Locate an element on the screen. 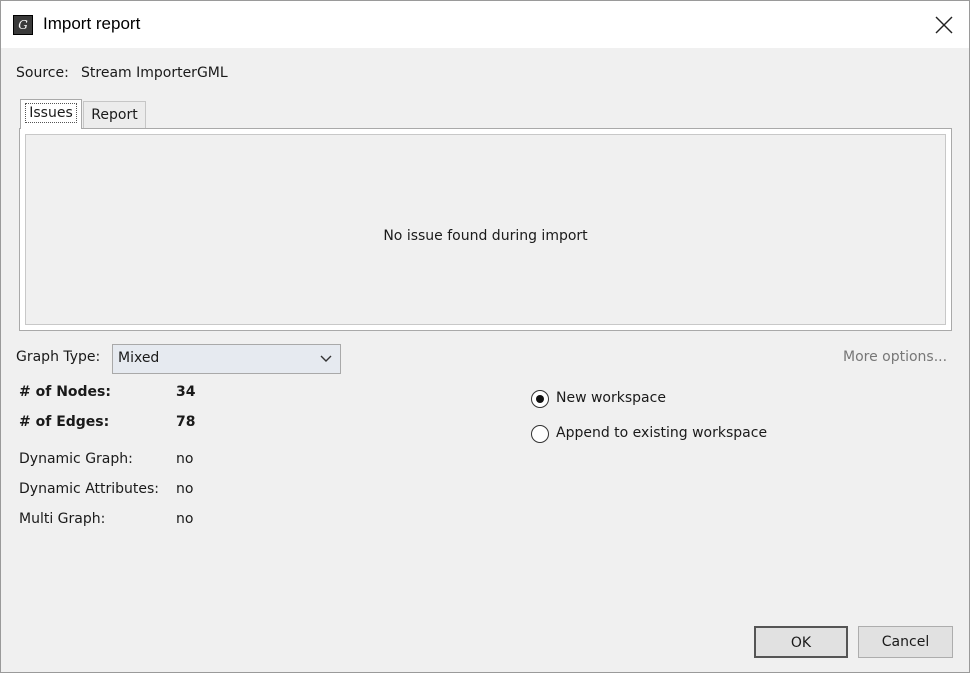 The image size is (970, 673). ok-button-label: OK is located at coordinates (801, 643).